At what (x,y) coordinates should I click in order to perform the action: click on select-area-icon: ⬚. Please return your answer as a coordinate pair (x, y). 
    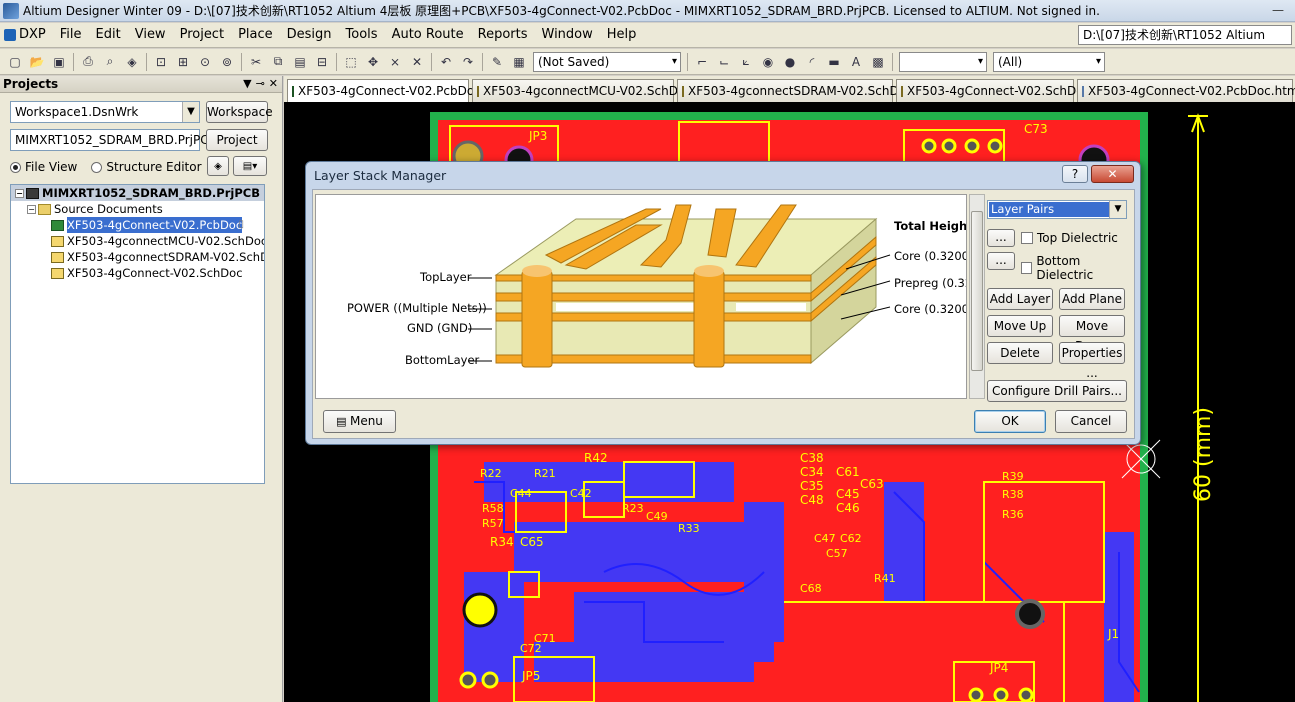
    Looking at the image, I should click on (351, 62).